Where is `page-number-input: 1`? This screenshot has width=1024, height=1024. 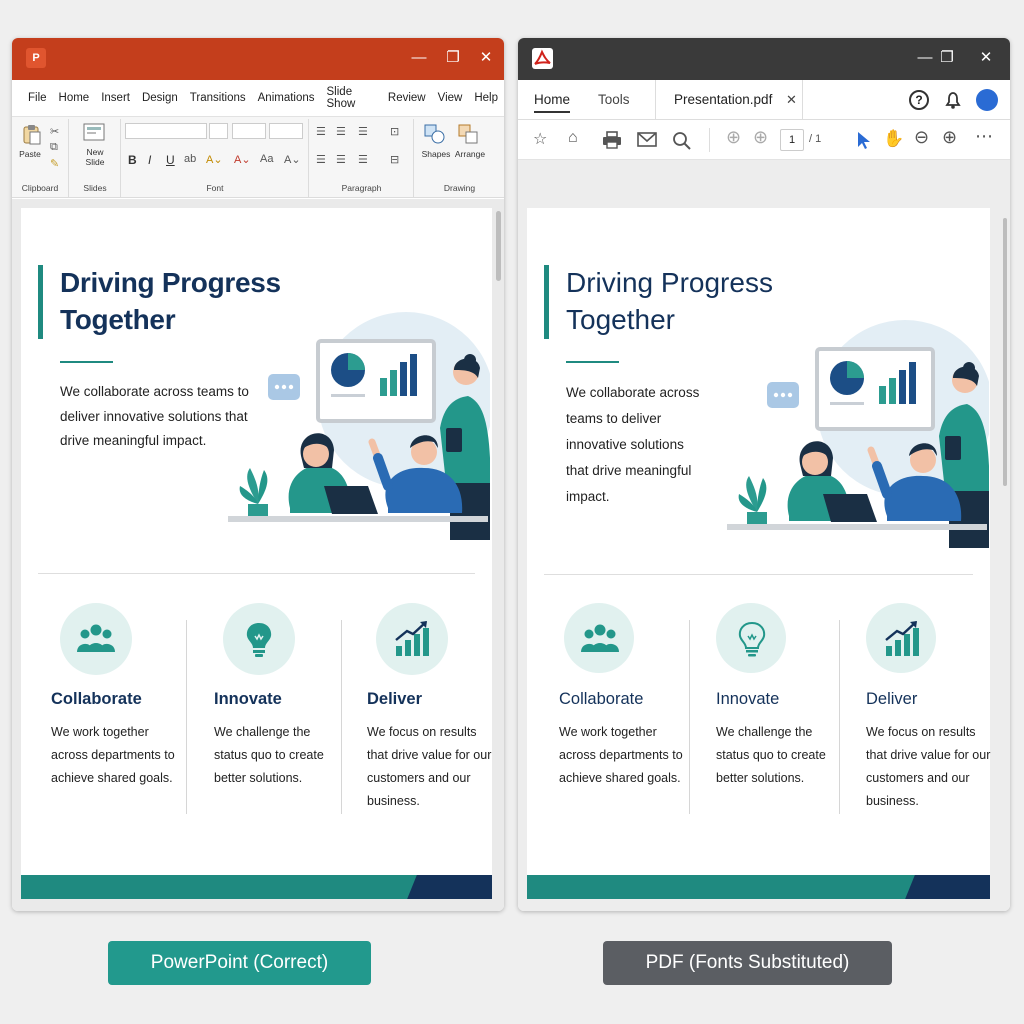
page-number-input: 1 is located at coordinates (792, 140).